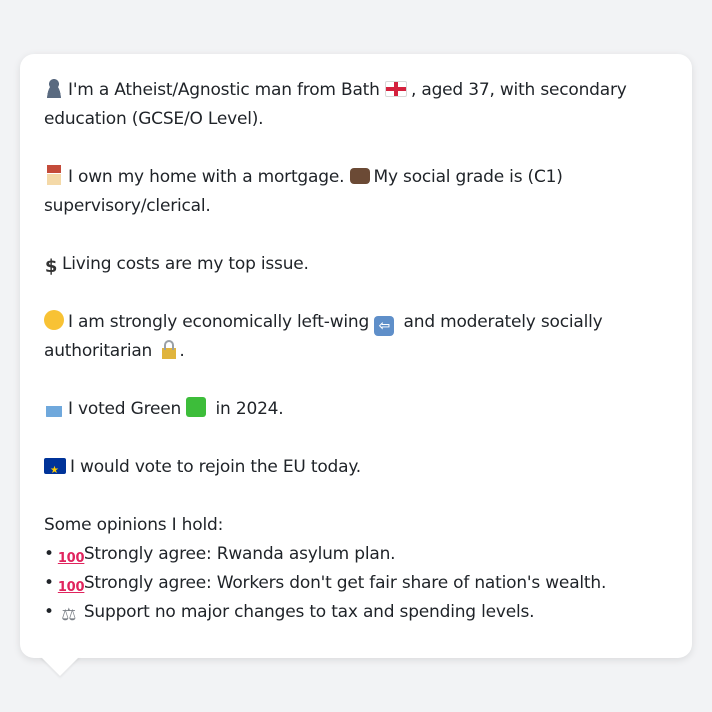 The height and width of the screenshot is (712, 712). Describe the element at coordinates (239, 554) in the screenshot. I see `opinion-text: Strongly agree: Rwanda asylum plan.` at that location.